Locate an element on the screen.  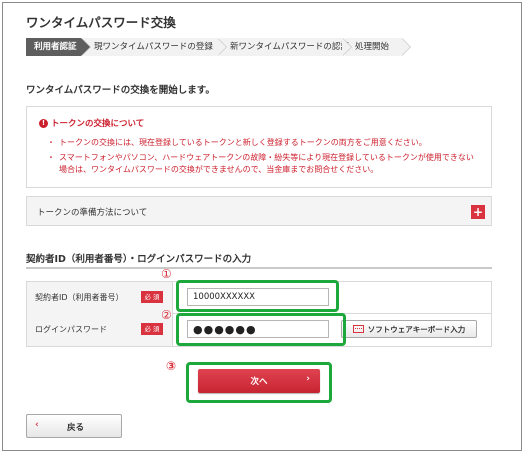
step-indicator: 利用者認証 現ワンタイムパスワードの登録 新ワンタイムパスワードの認証 処理開始 is located at coordinates (261, 47).